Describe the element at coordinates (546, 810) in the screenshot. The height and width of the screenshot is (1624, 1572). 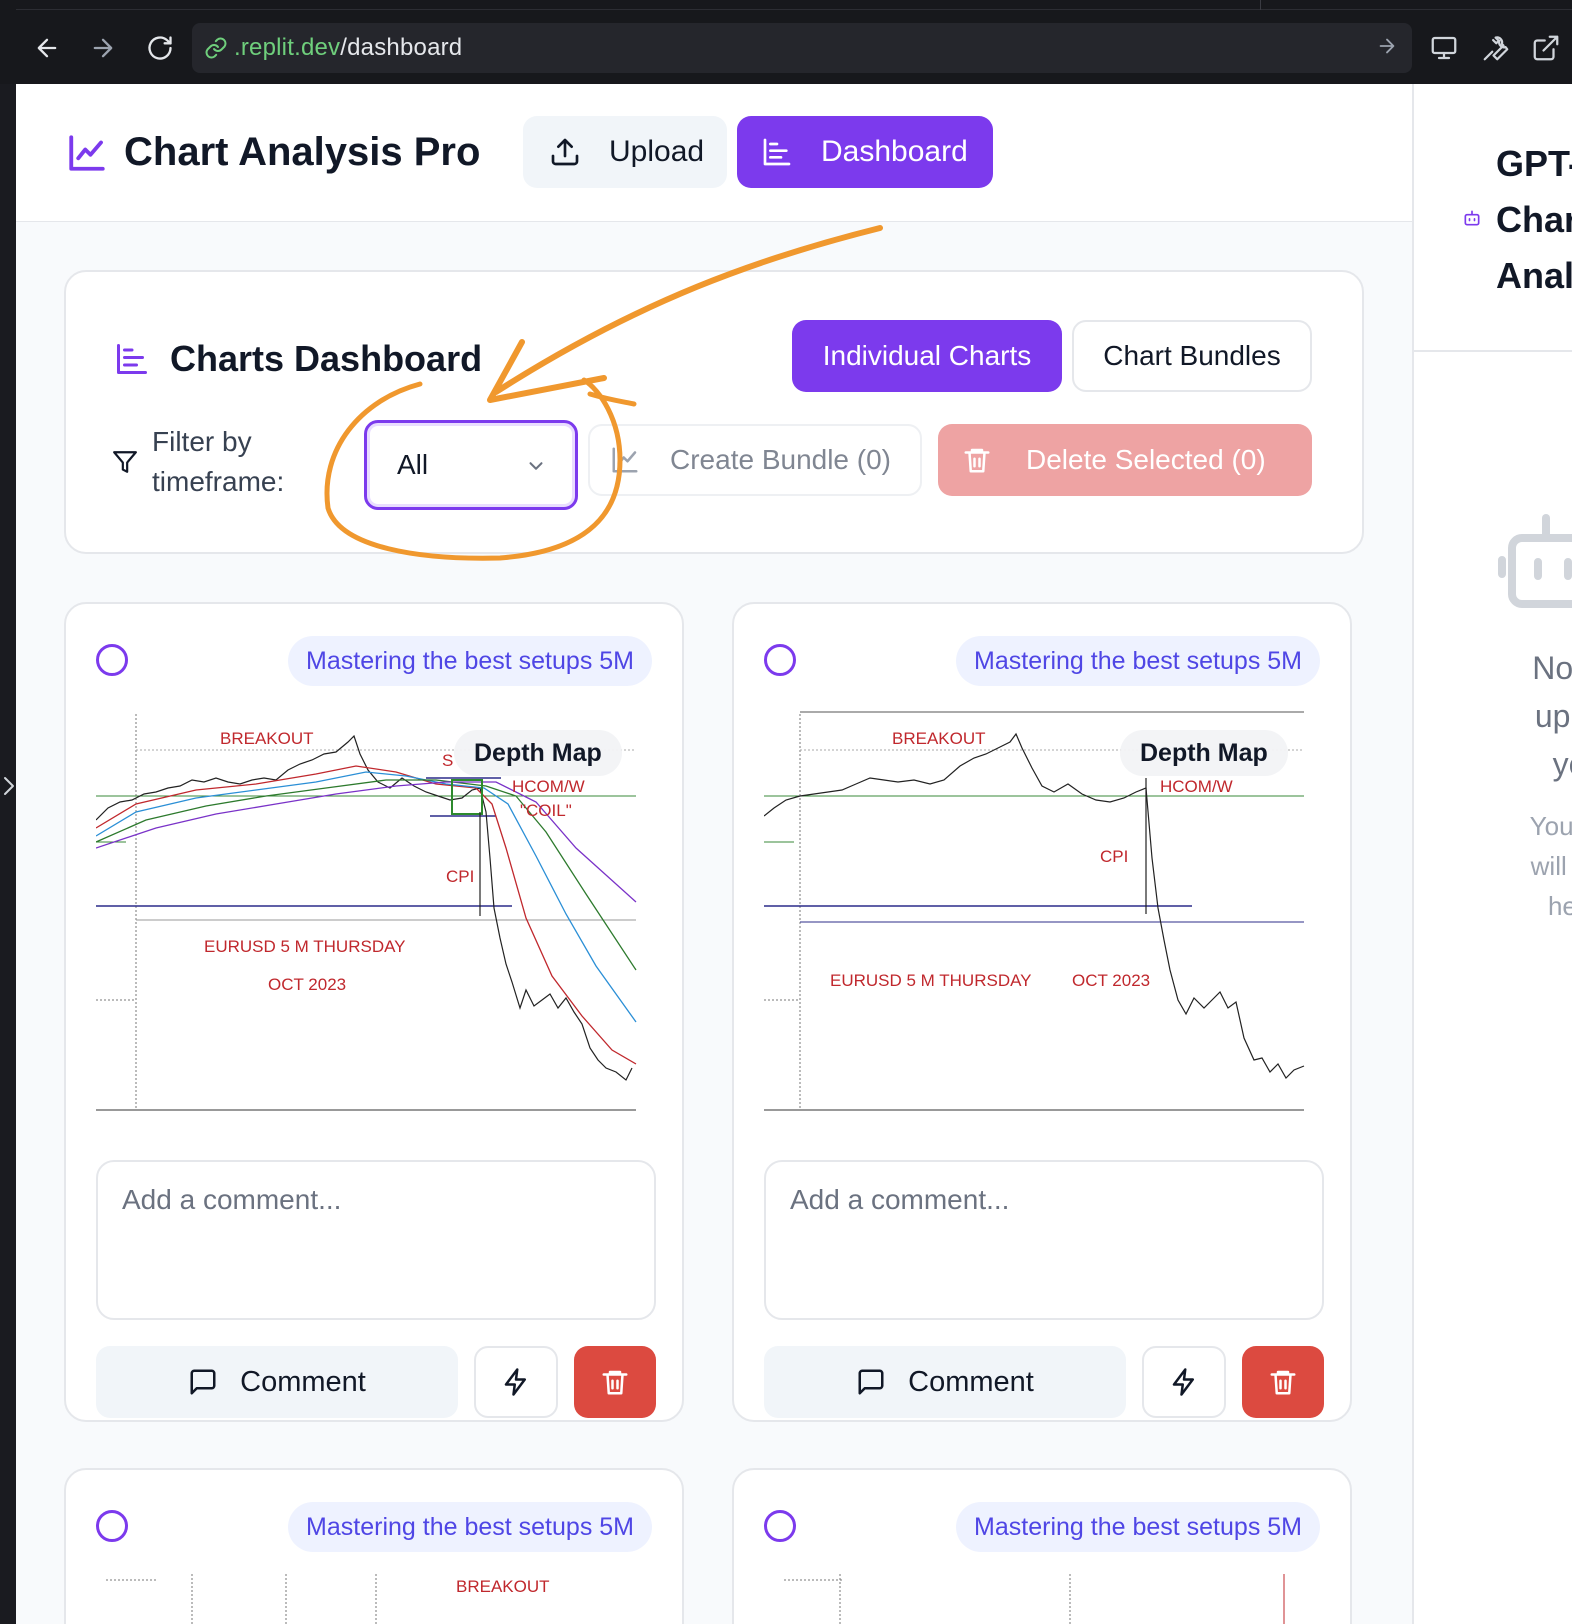
I see `chart-label-coil: "COIL"` at that location.